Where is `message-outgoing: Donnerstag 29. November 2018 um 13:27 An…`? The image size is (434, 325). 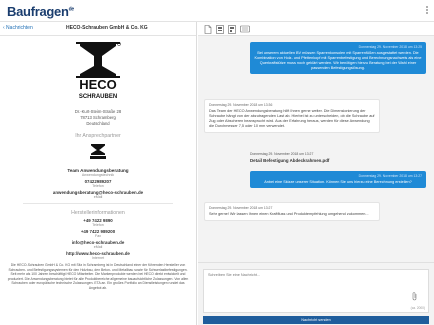 message-outgoing: Donnerstag 29. November 2018 um 13:27 An… is located at coordinates (338, 179).